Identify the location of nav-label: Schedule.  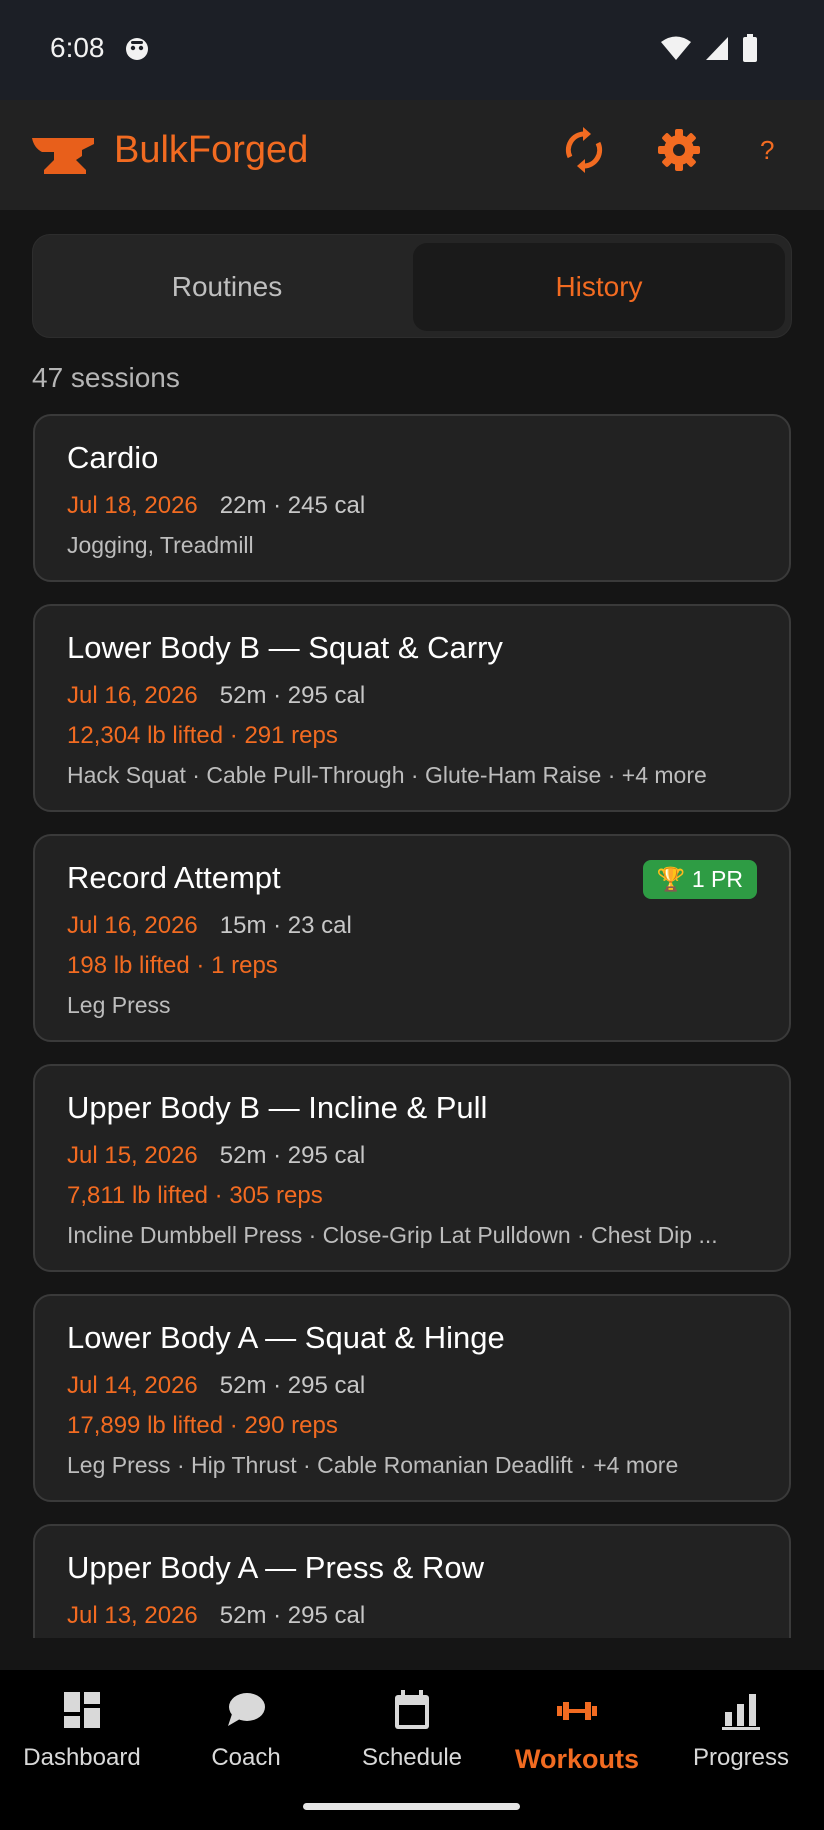
(412, 1757).